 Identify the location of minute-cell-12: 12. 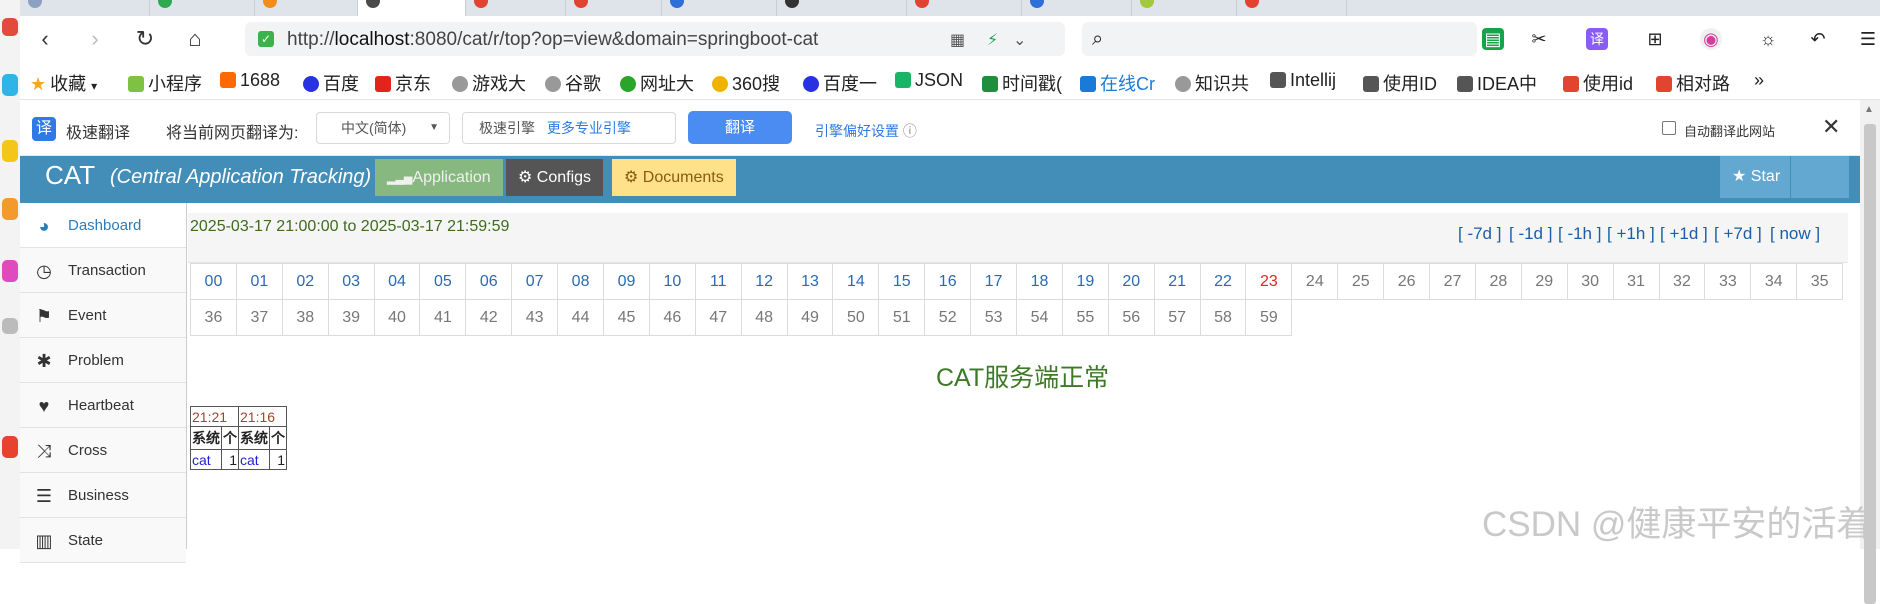
(764, 281).